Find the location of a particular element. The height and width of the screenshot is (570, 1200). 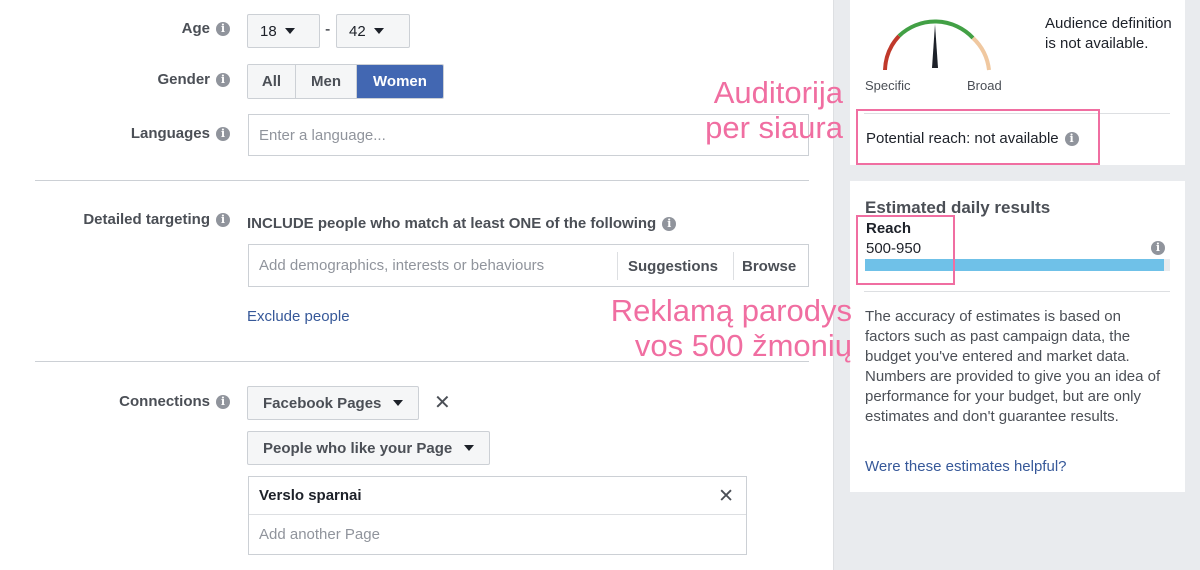

connection-type-select: Facebook Pages is located at coordinates (333, 403).